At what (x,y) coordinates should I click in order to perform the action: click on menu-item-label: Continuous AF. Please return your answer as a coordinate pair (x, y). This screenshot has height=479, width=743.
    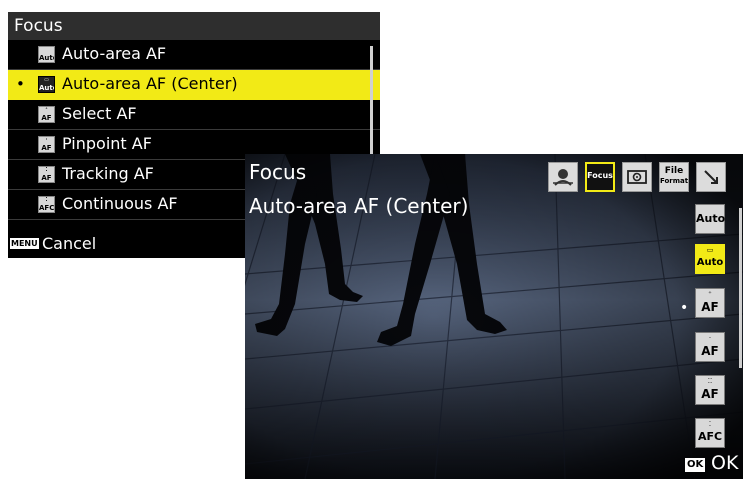
    Looking at the image, I should click on (120, 203).